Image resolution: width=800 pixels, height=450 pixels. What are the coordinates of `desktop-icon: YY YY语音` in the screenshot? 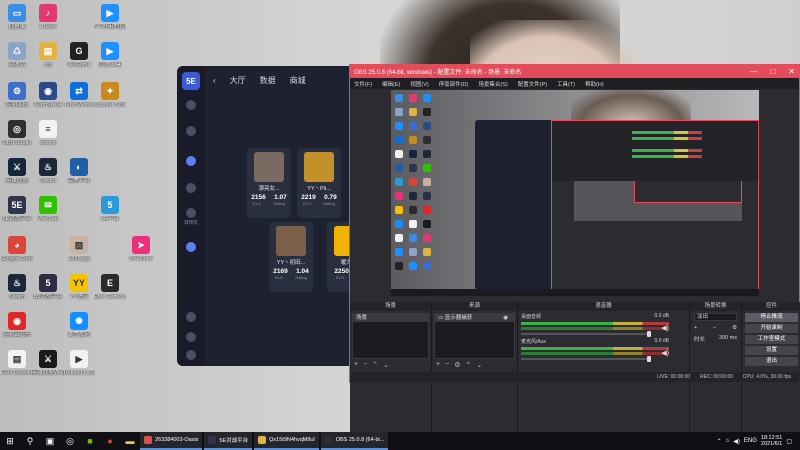 It's located at (79, 287).